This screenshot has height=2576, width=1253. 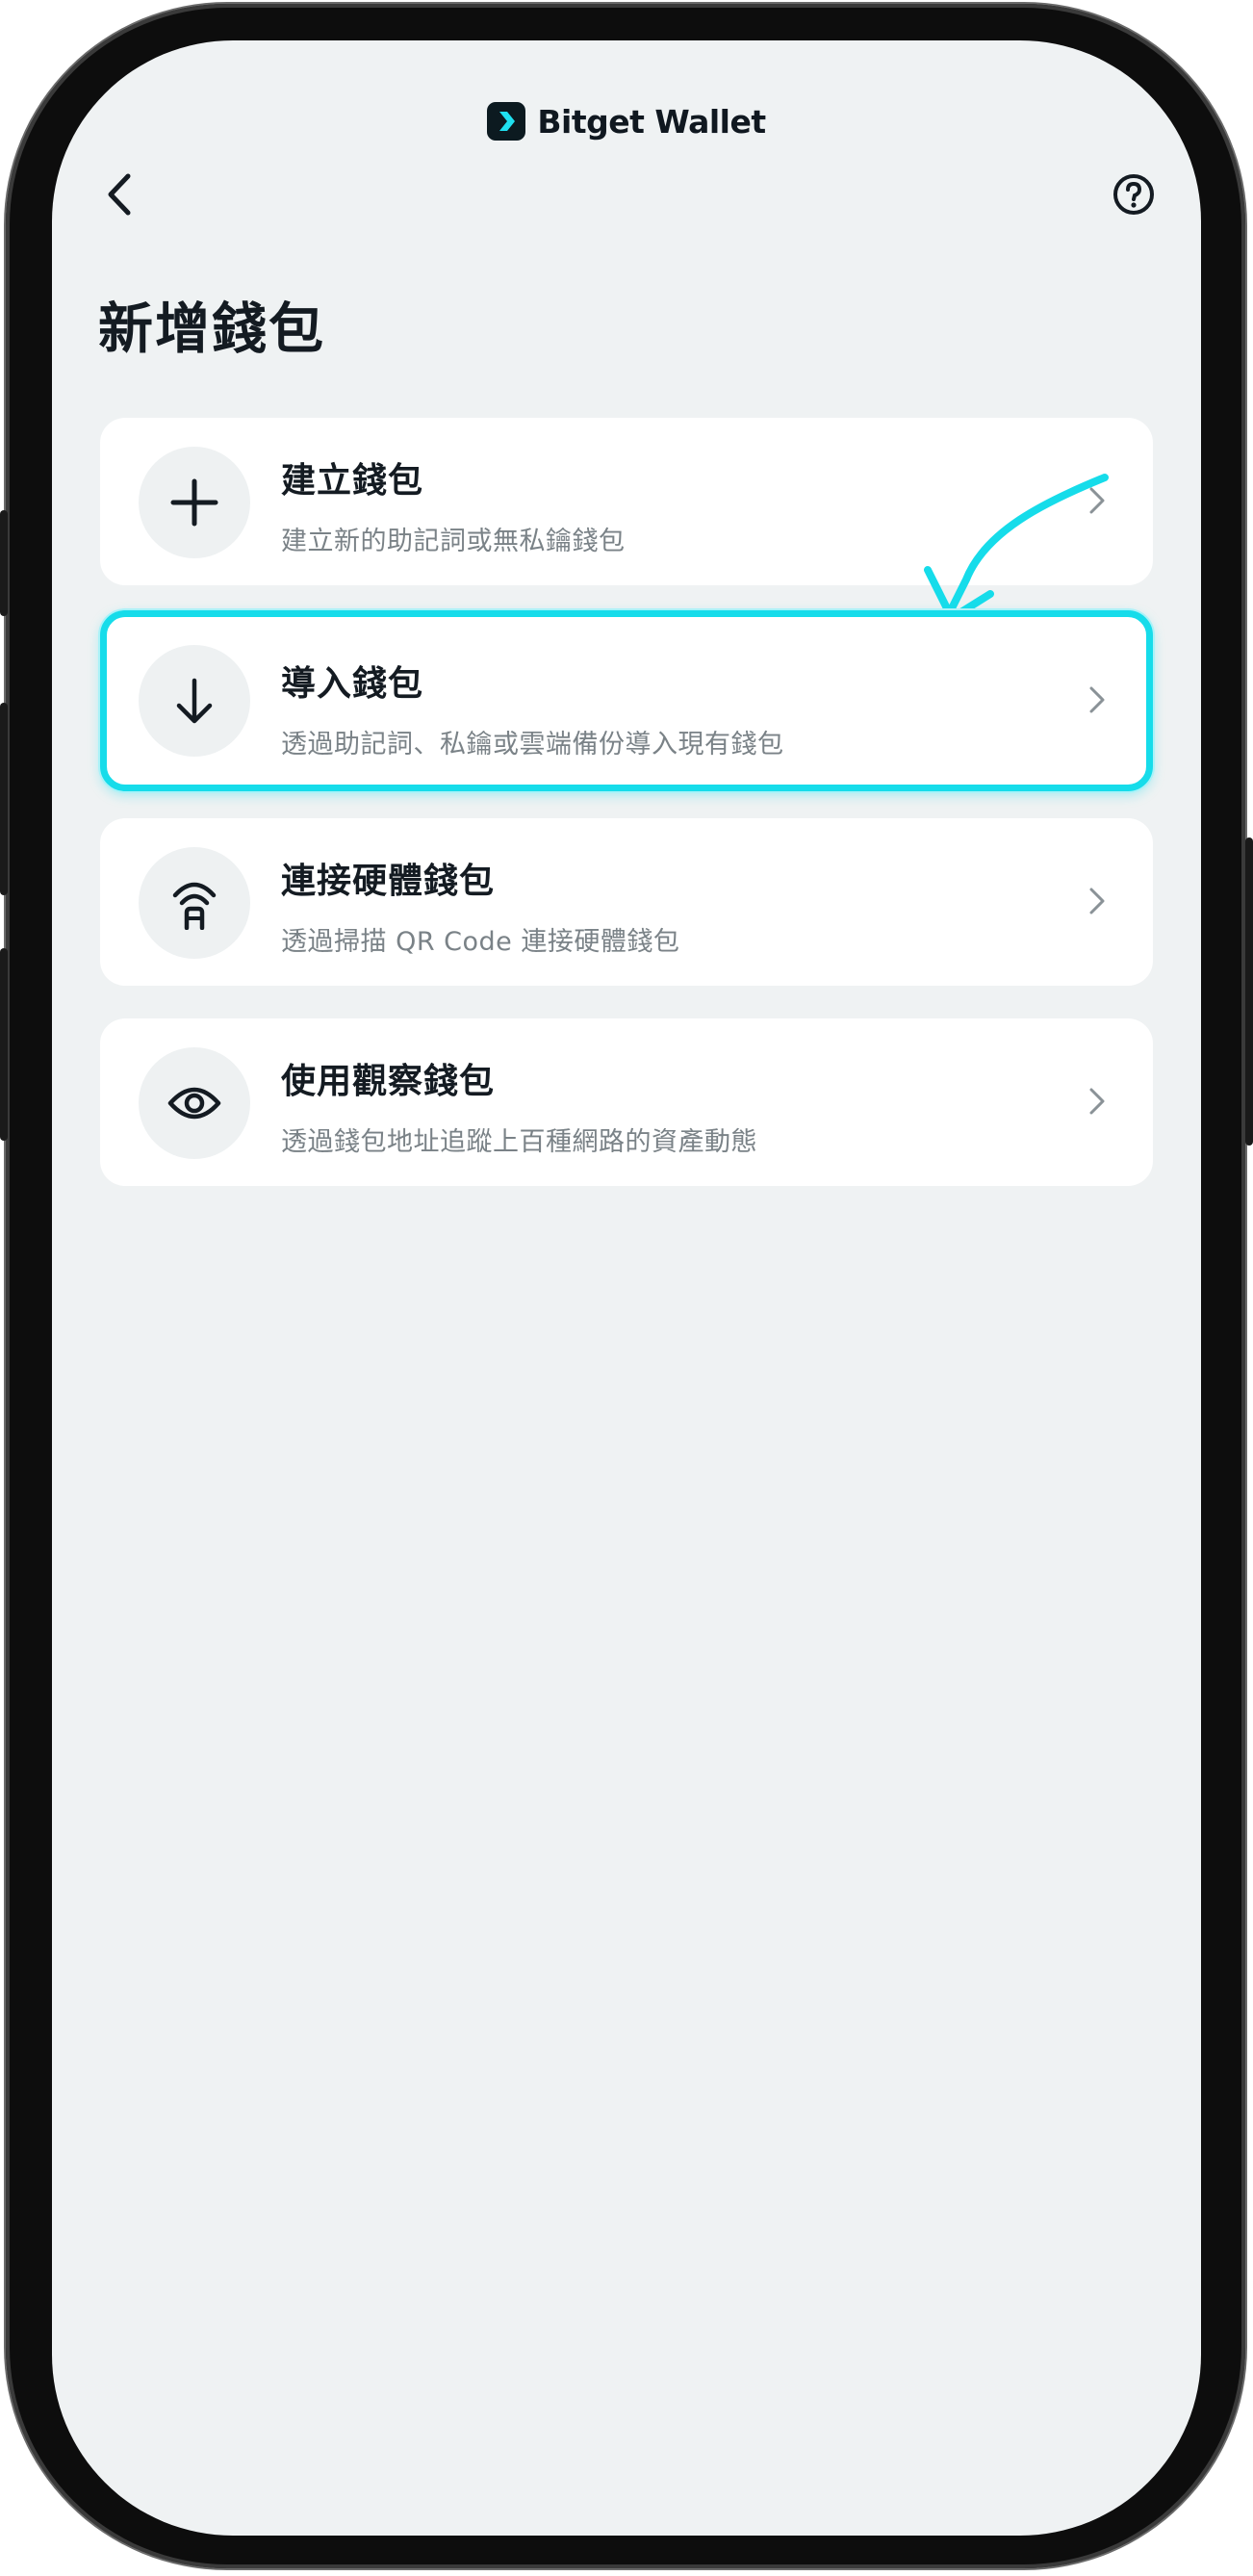 I want to click on back-button, so click(x=119, y=195).